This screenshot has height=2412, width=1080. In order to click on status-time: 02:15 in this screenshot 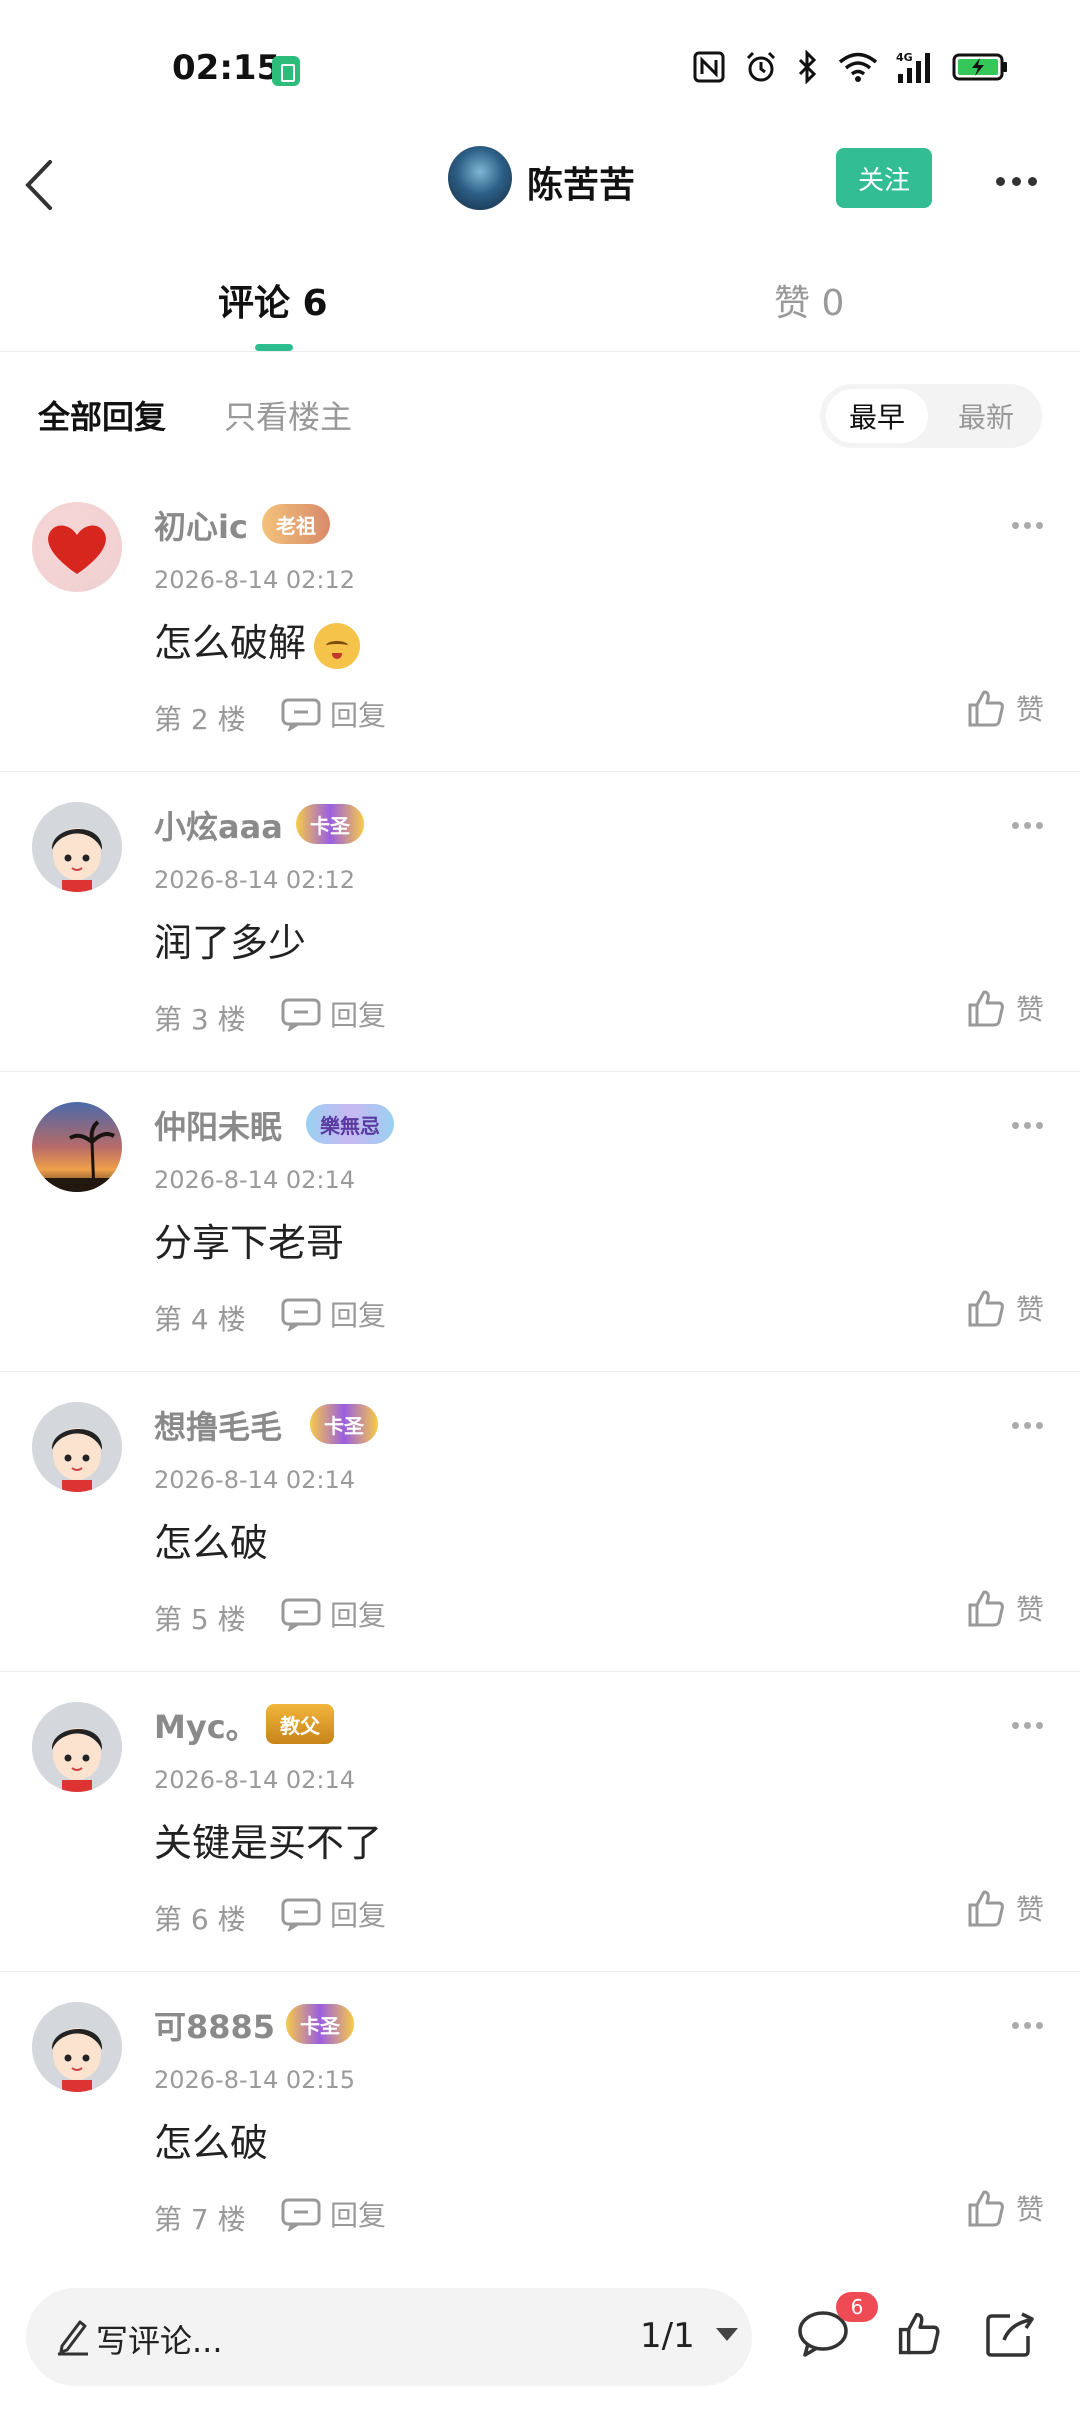, I will do `click(226, 68)`.